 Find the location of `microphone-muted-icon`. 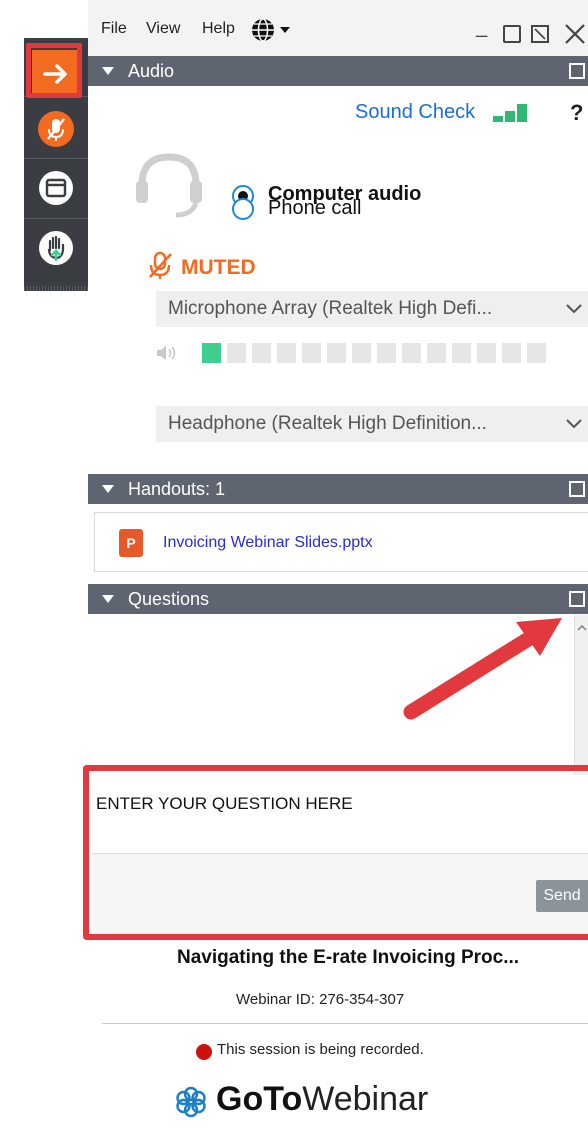

microphone-muted-icon is located at coordinates (56, 129).